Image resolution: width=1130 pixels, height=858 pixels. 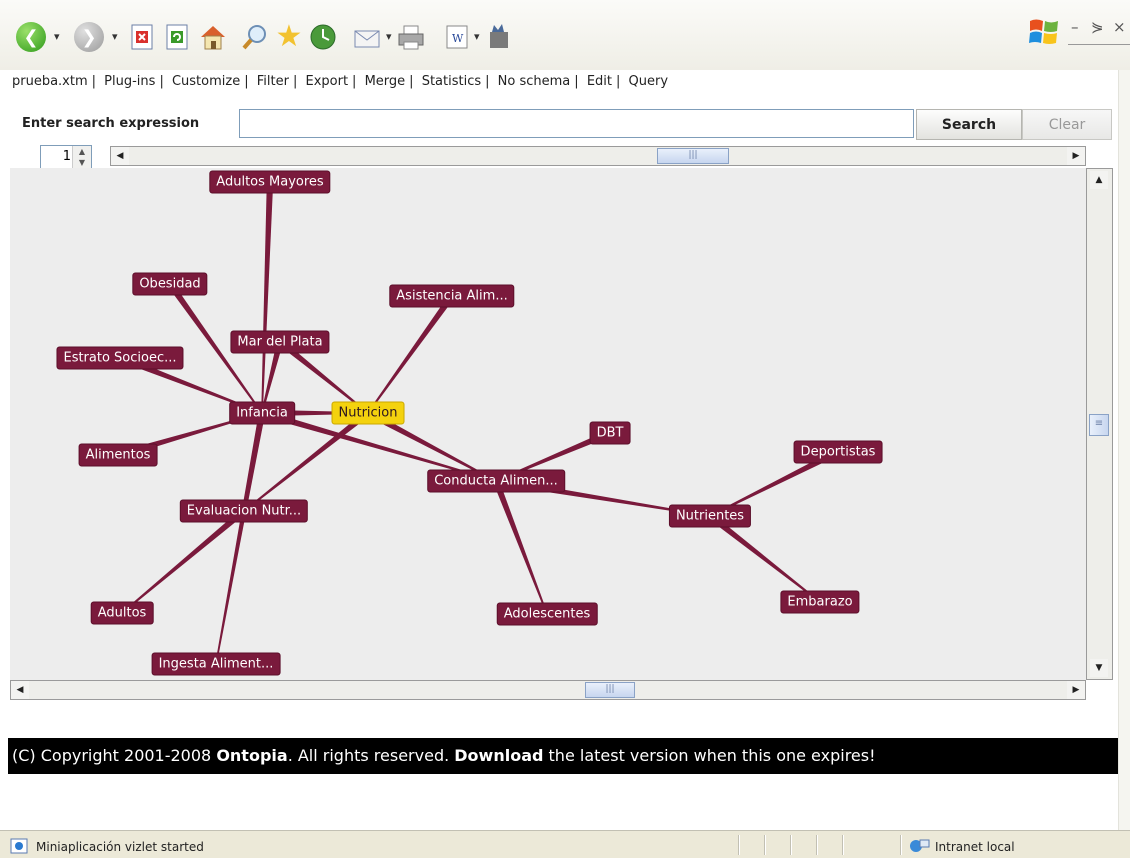 I want to click on menu-query: Query, so click(x=649, y=81).